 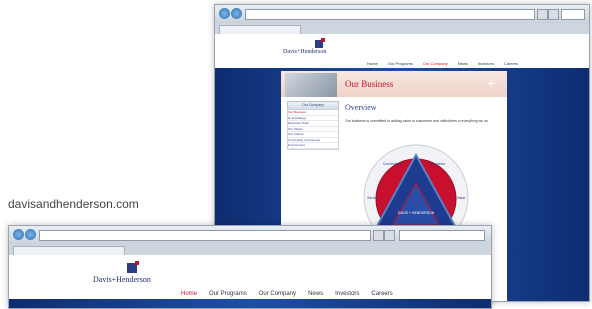 What do you see at coordinates (416, 213) in the screenshot?
I see `diagram-label-center: DAVIS + HENDERSON` at bounding box center [416, 213].